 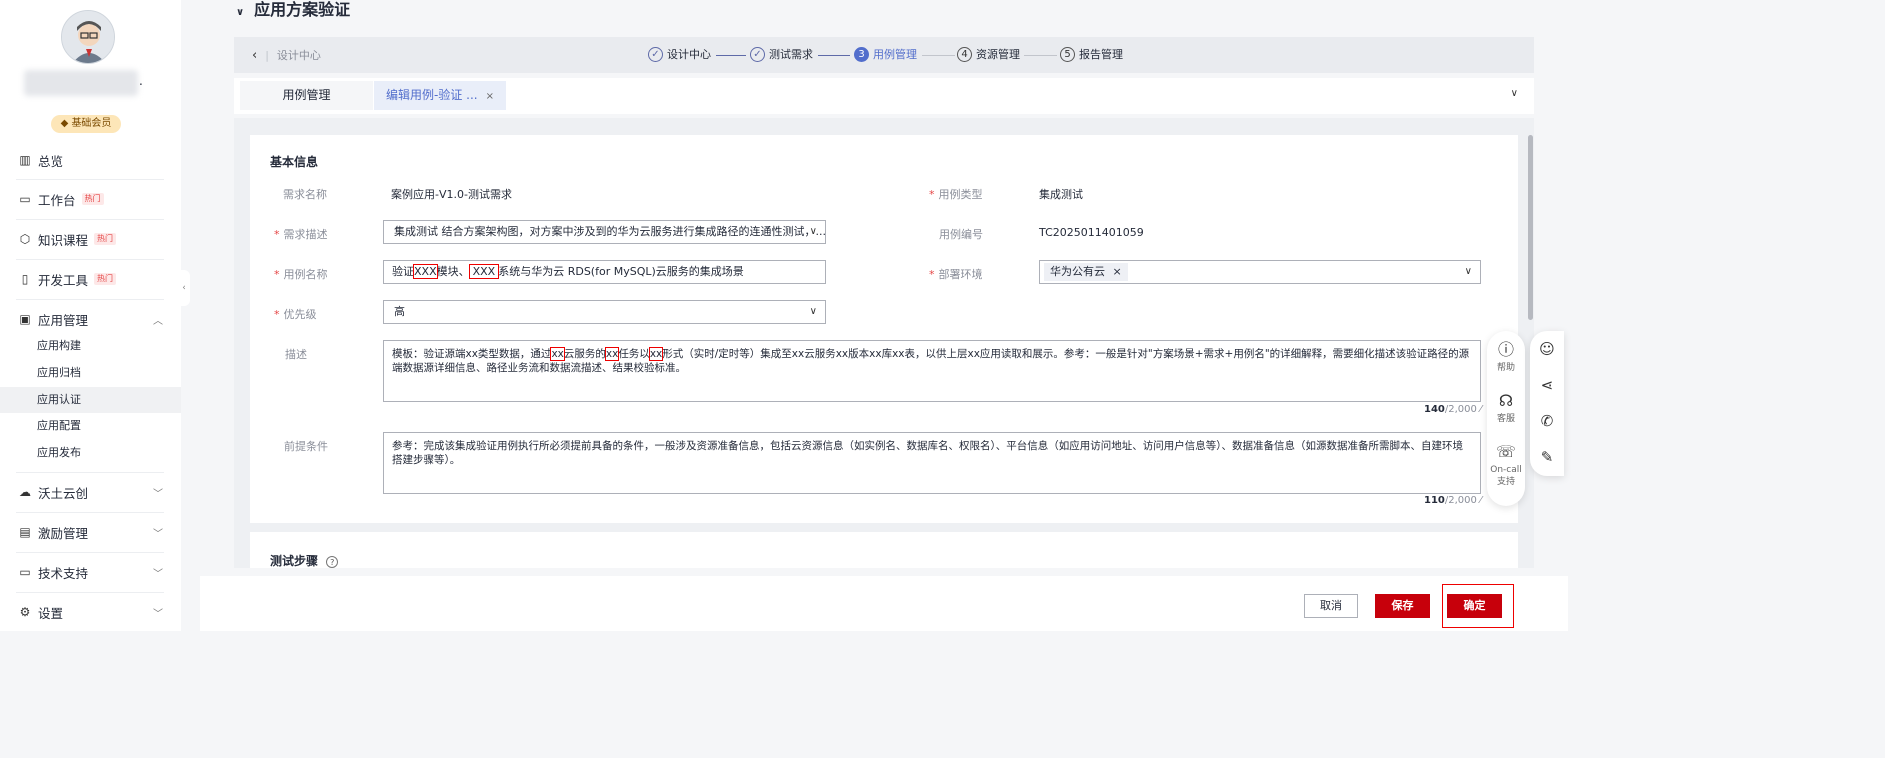 What do you see at coordinates (25, 160) in the screenshot?
I see `chart-icon: ▥` at bounding box center [25, 160].